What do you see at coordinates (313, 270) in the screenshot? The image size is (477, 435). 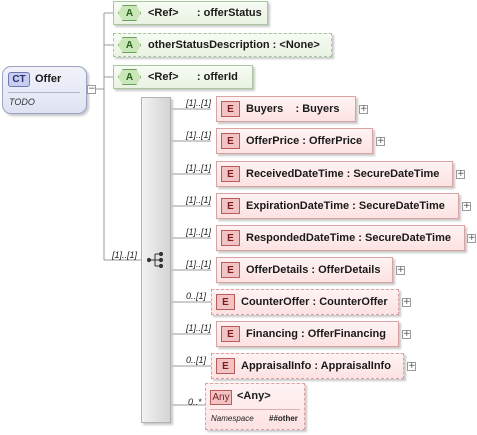 I see `element-label: OfferDetails` at bounding box center [313, 270].